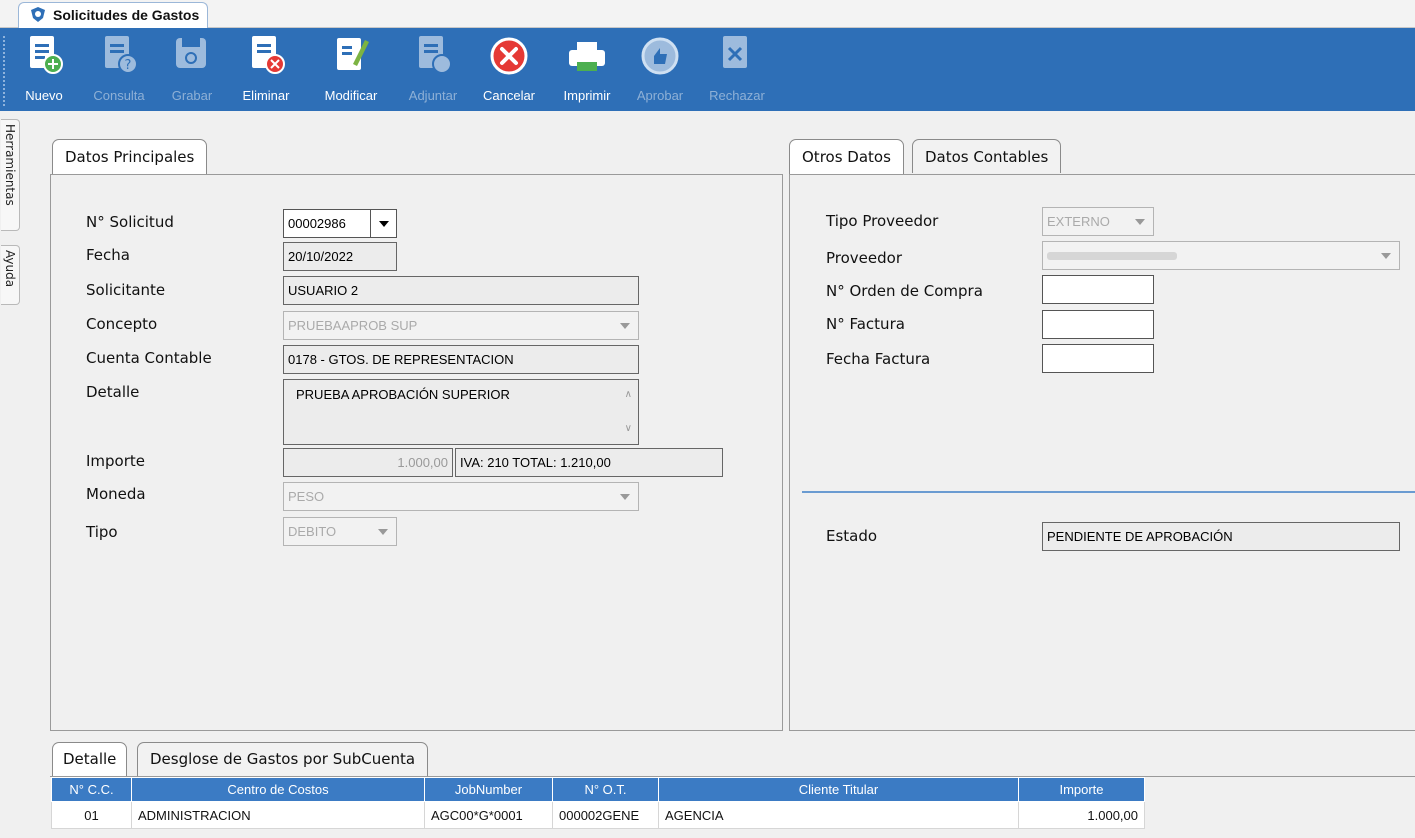 This screenshot has width=1415, height=838. Describe the element at coordinates (605, 789) in the screenshot. I see `column-header-ot: N° O.T.` at that location.